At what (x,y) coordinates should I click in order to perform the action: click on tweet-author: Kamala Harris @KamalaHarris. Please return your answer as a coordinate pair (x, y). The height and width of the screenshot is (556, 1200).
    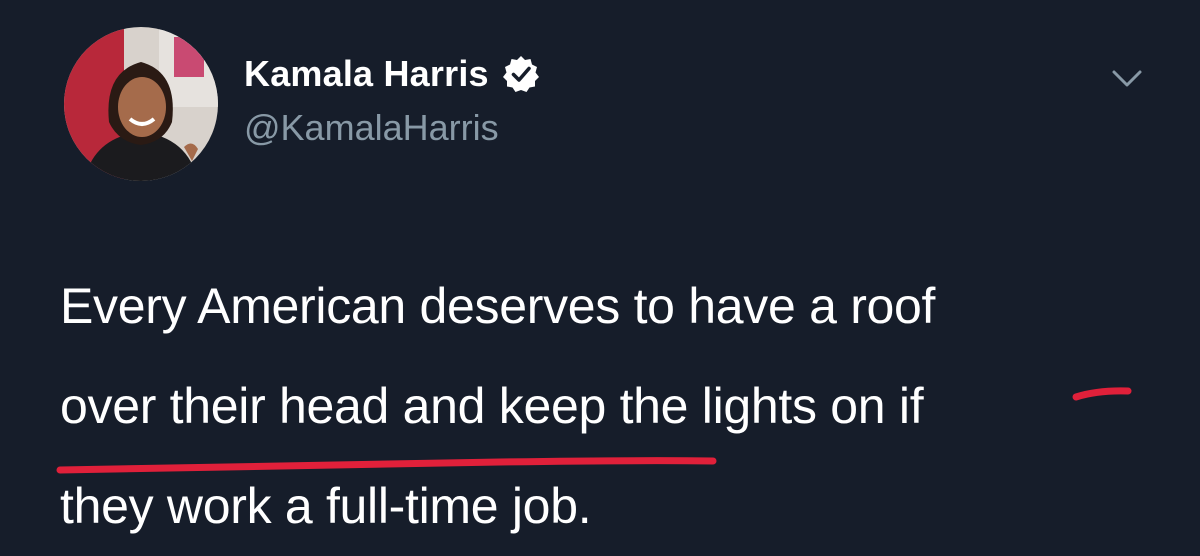
    Looking at the image, I should click on (392, 101).